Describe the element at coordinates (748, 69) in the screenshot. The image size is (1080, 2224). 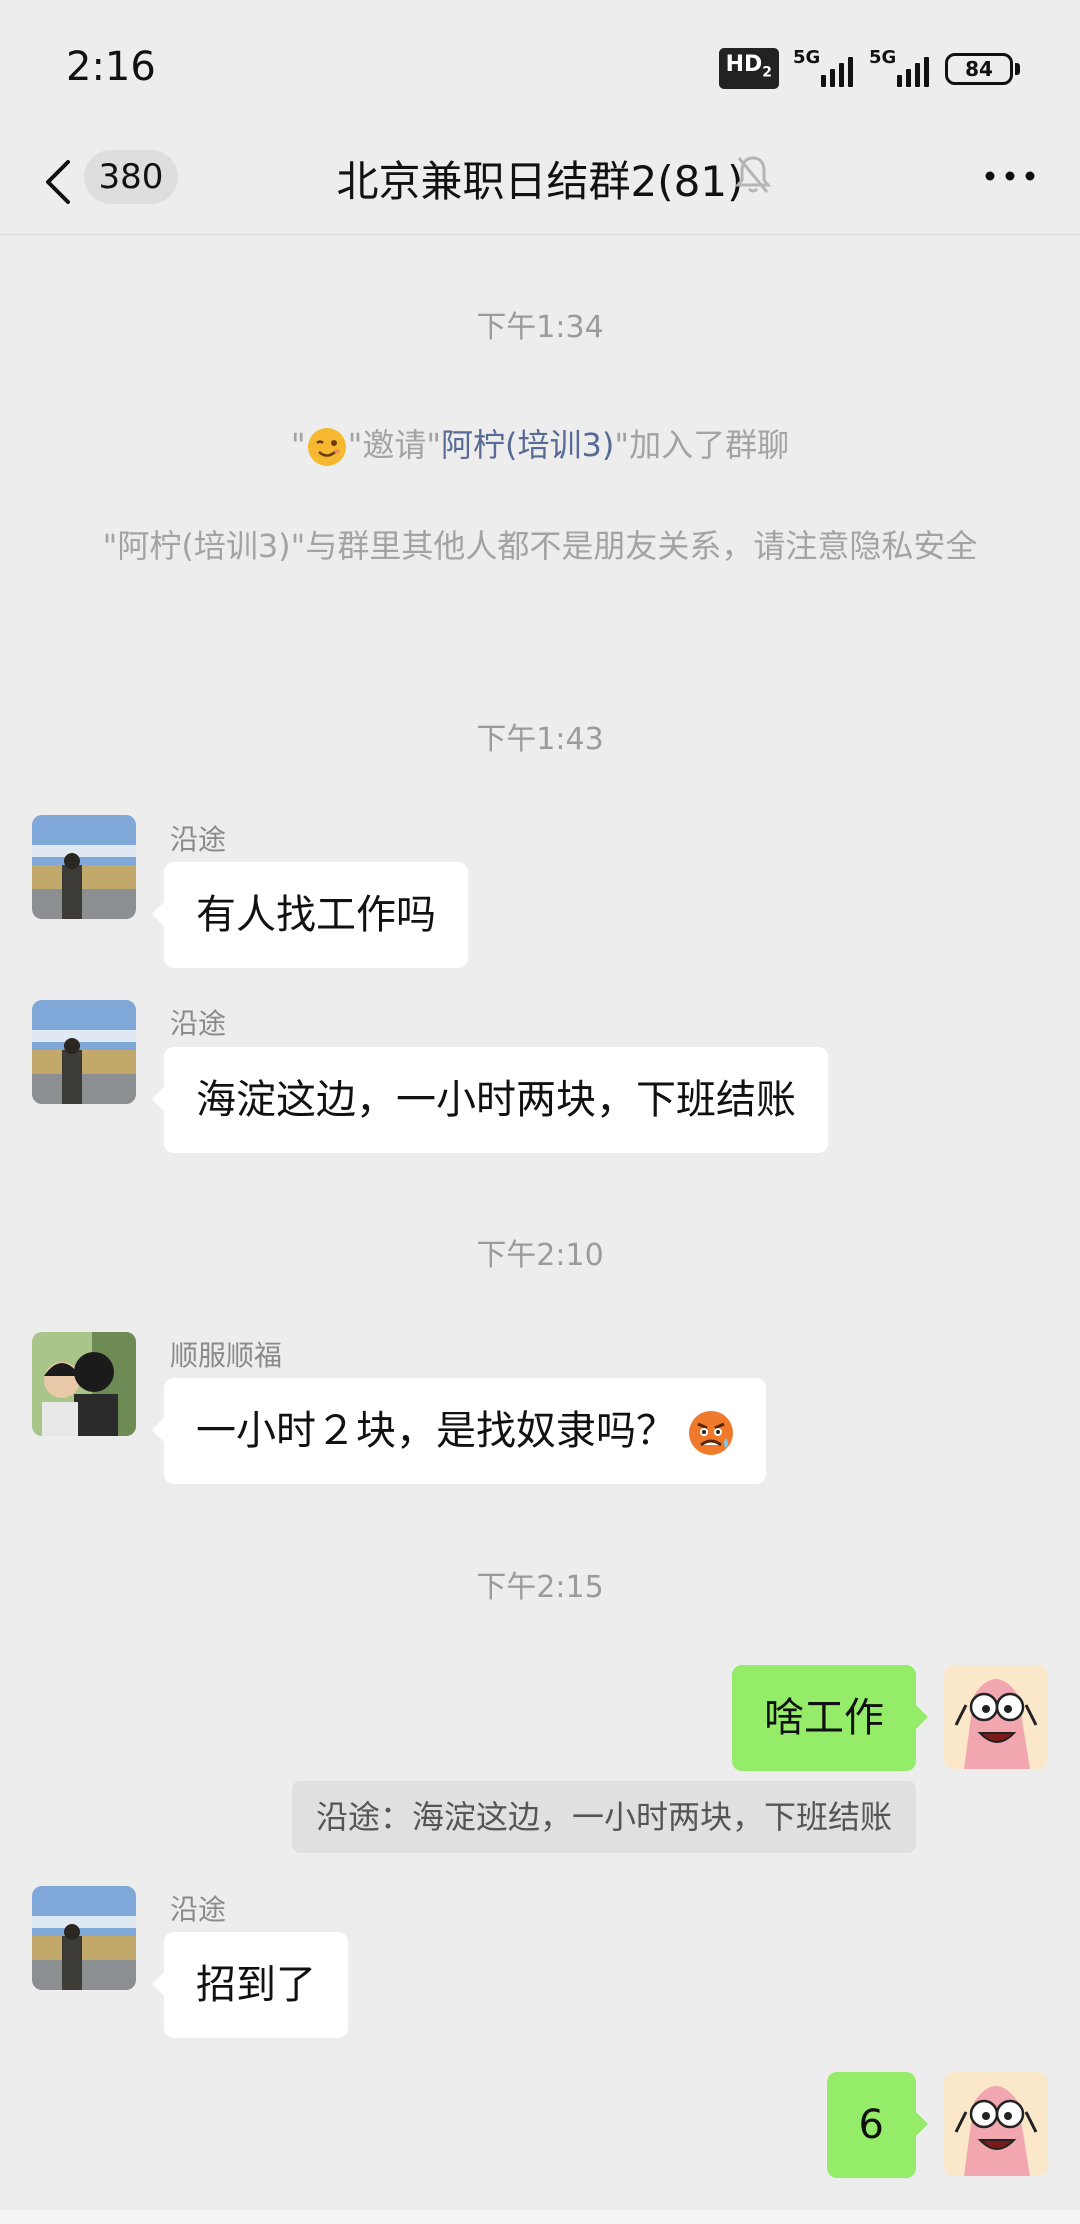
I see `hd-badge: HD2` at that location.